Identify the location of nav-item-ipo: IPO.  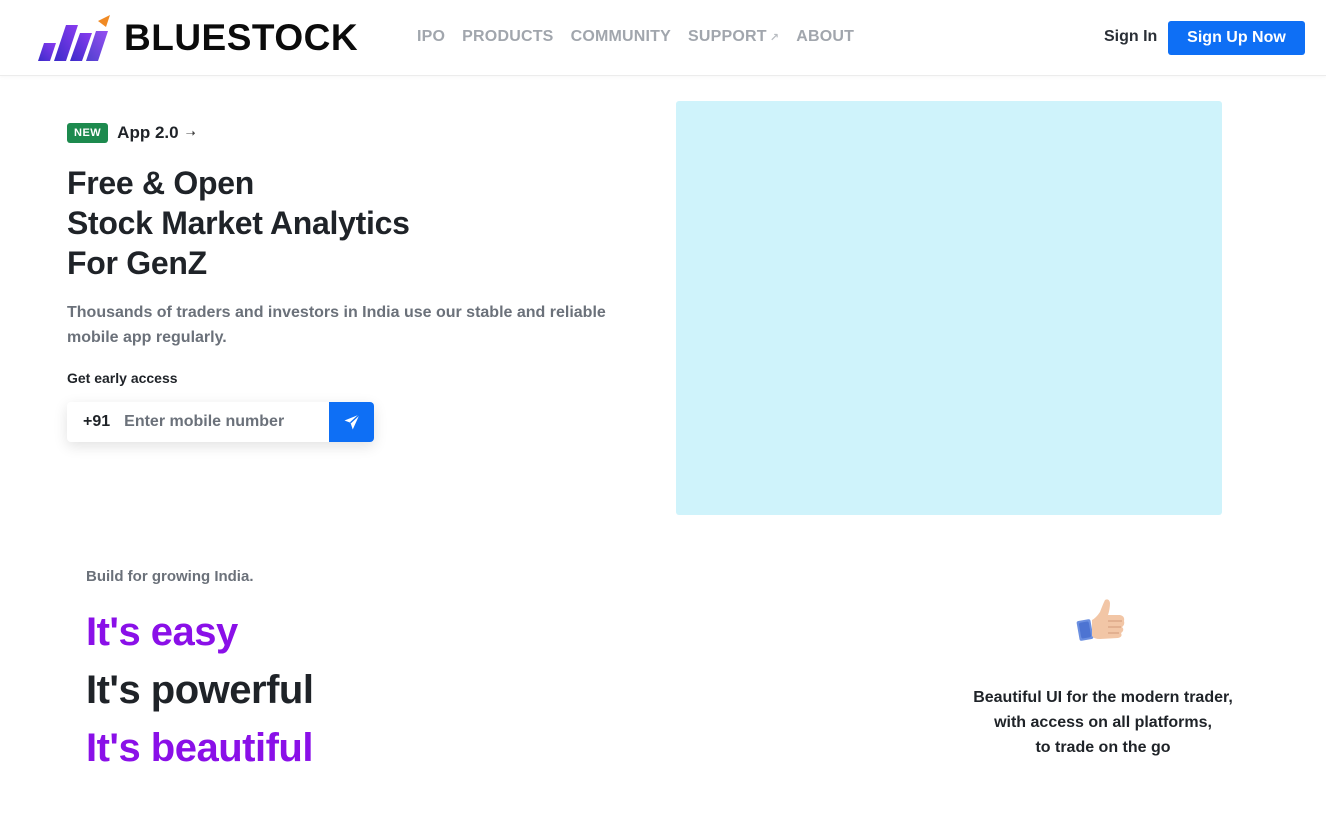
(431, 37).